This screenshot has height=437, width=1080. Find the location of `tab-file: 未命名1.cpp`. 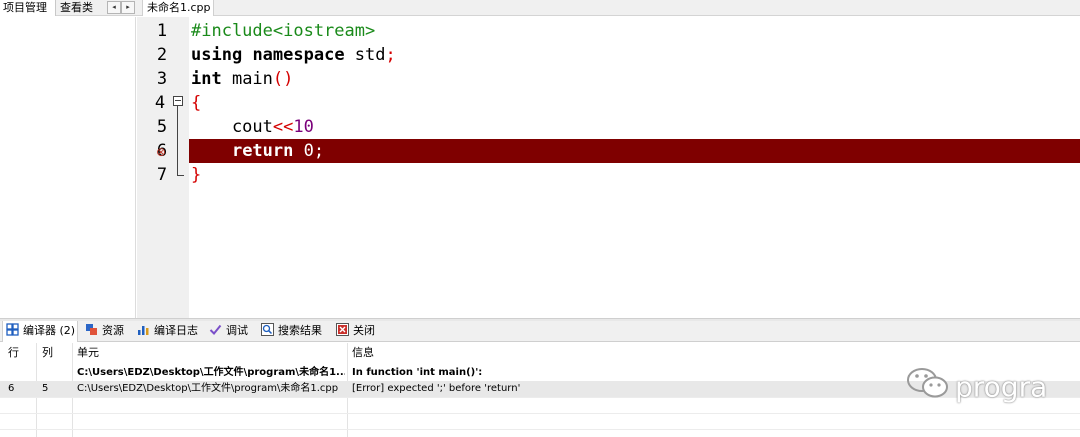

tab-file: 未命名1.cpp is located at coordinates (178, 8).